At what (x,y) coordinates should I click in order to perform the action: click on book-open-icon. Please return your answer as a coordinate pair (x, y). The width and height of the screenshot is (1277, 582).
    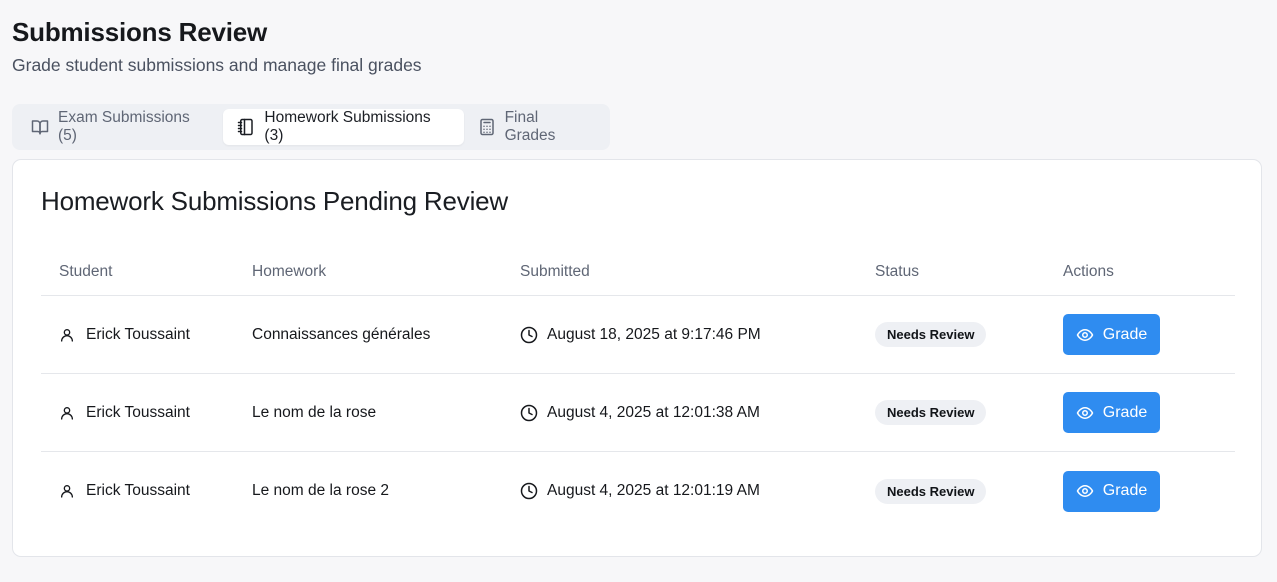
    Looking at the image, I should click on (40, 127).